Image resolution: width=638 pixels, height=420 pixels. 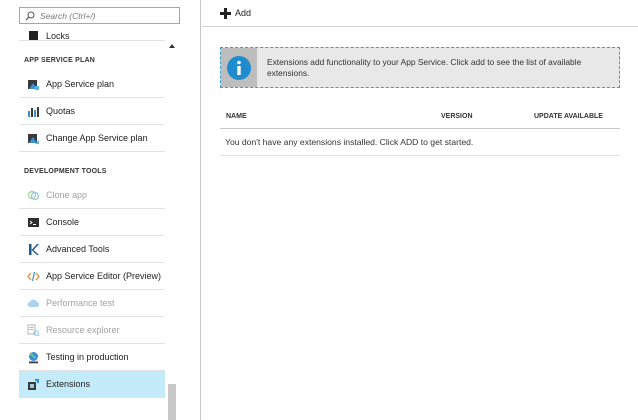 I want to click on quotas-chart-icon, so click(x=33, y=111).